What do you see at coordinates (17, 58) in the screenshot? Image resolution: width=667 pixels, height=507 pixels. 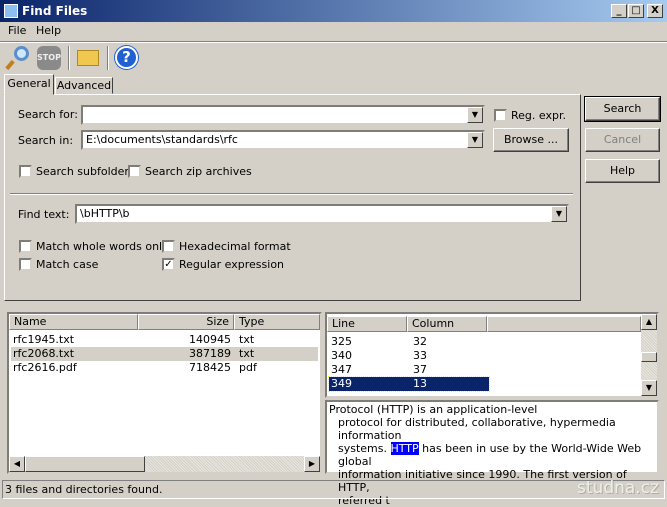 I see `search-icon` at bounding box center [17, 58].